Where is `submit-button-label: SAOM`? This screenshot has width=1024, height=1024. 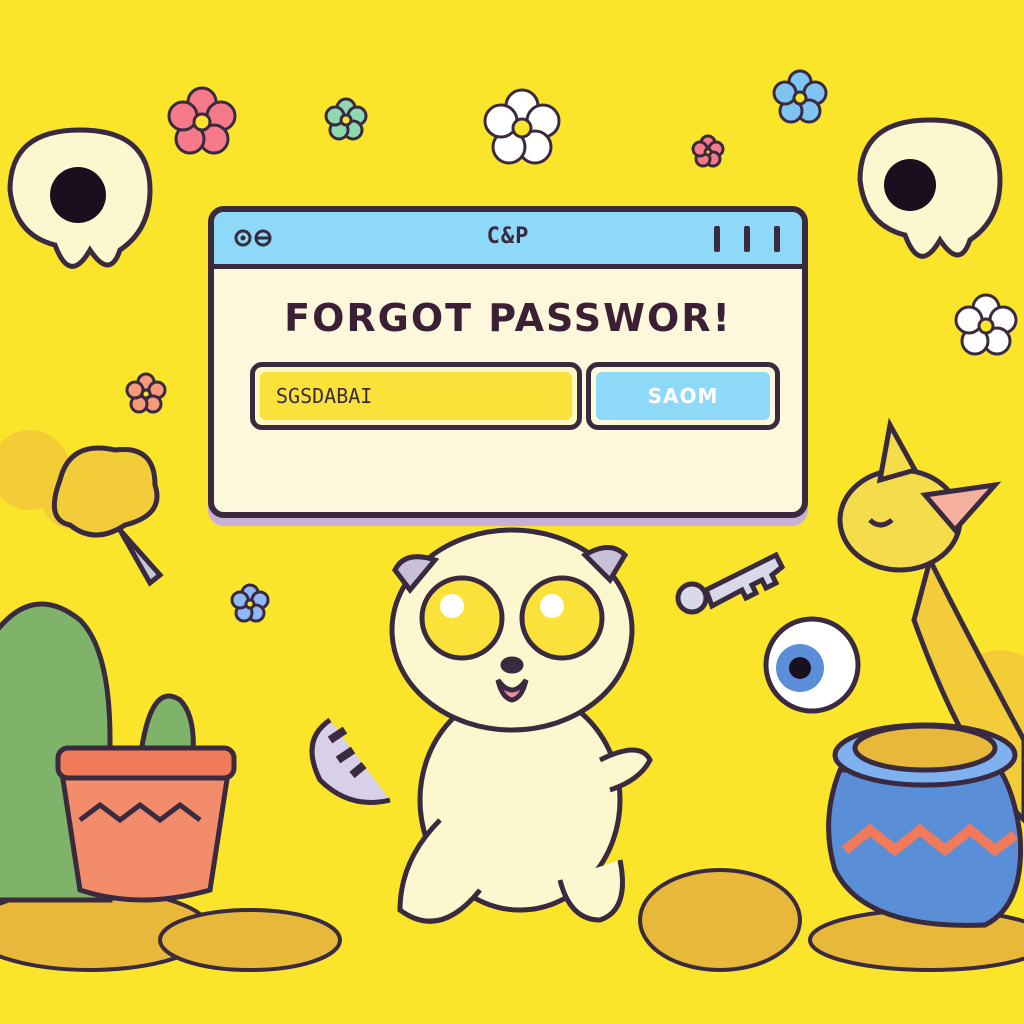 submit-button-label: SAOM is located at coordinates (683, 396).